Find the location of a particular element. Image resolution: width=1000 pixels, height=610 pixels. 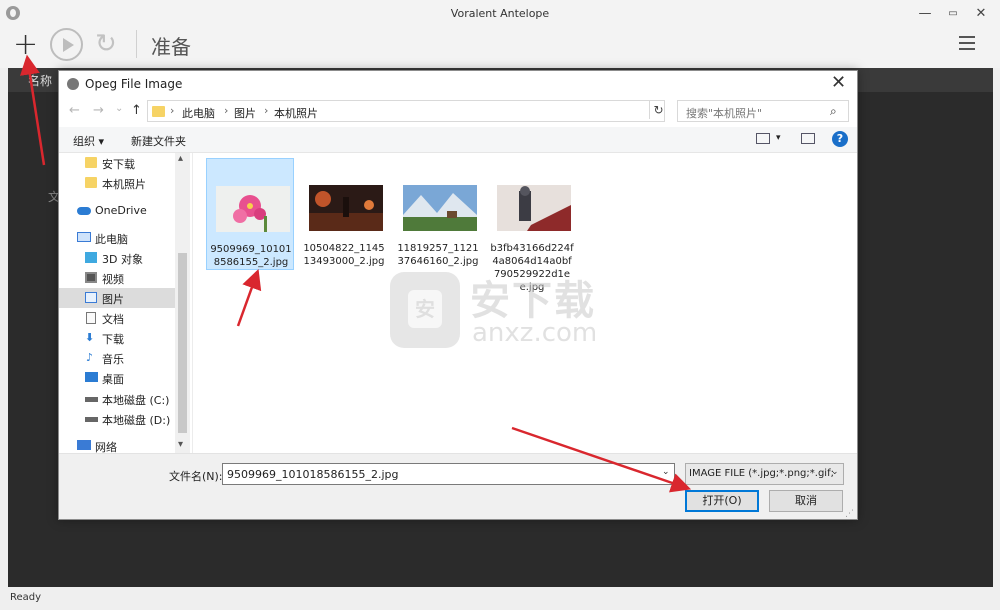

nav-item-desktop: 桌面 is located at coordinates (117, 378).